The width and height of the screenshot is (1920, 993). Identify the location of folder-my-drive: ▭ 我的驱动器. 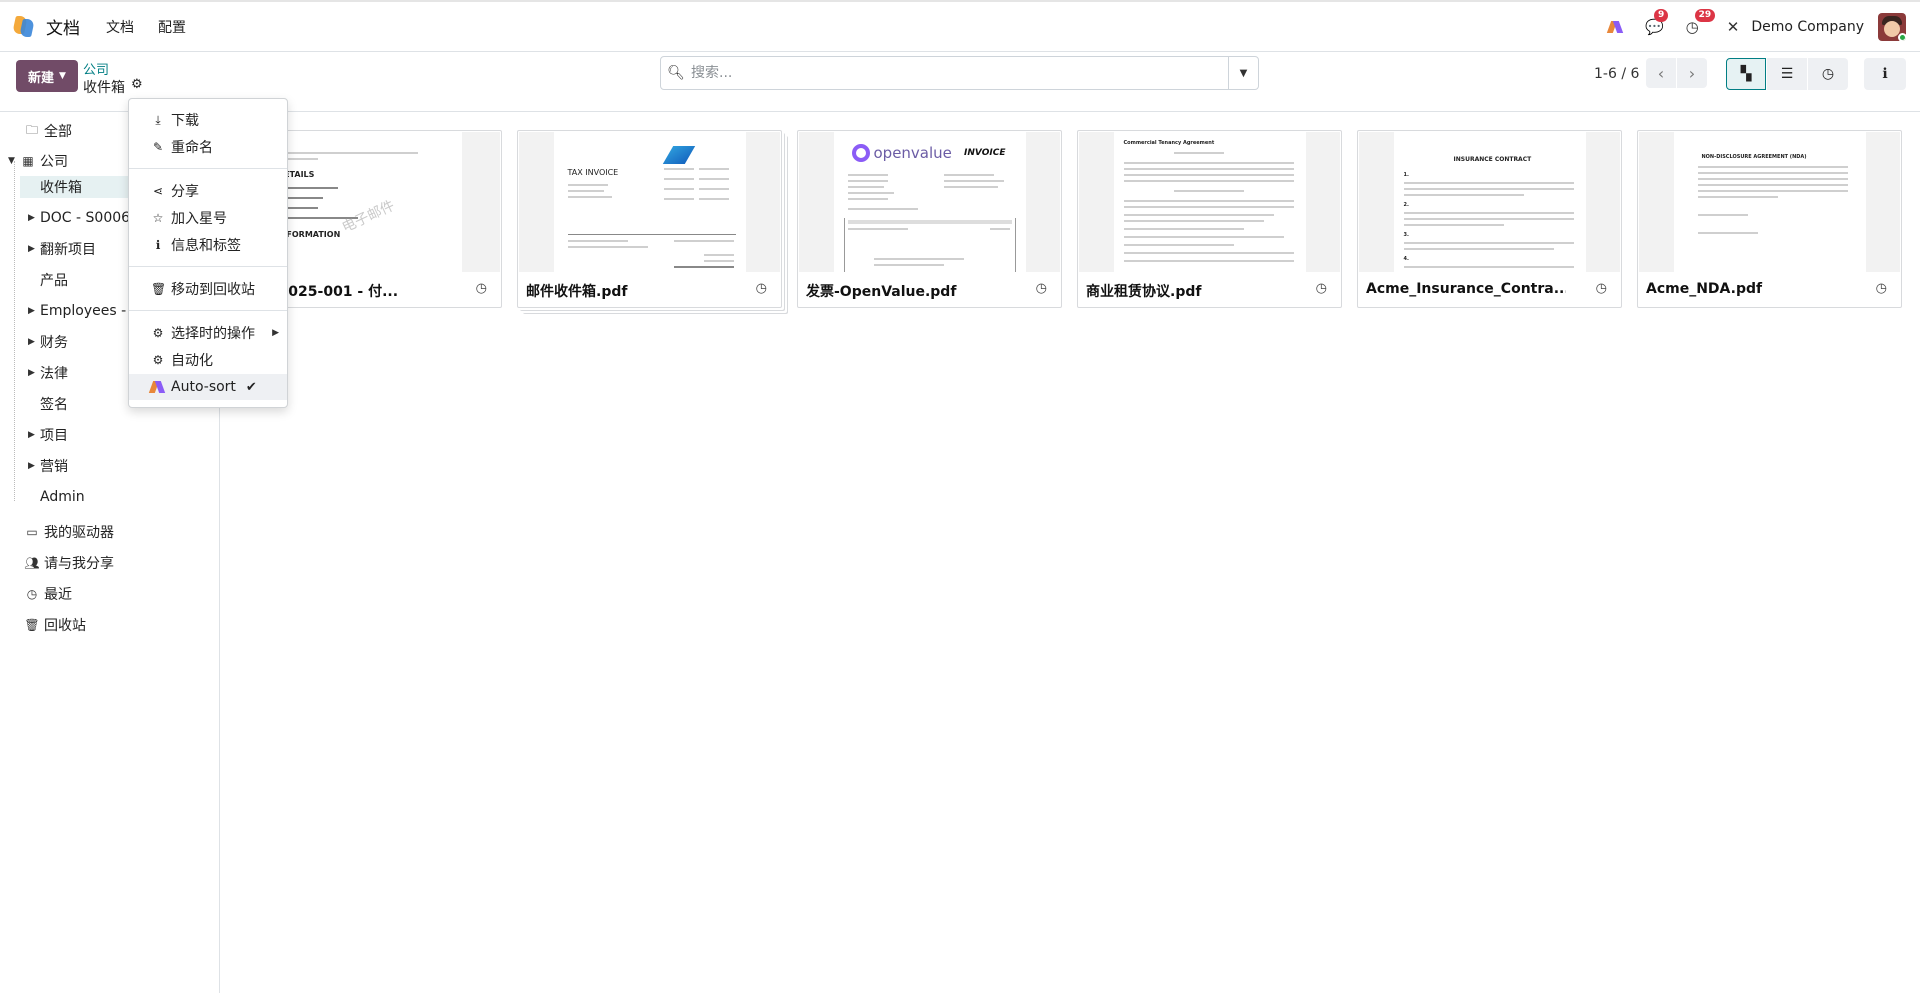
(69, 532).